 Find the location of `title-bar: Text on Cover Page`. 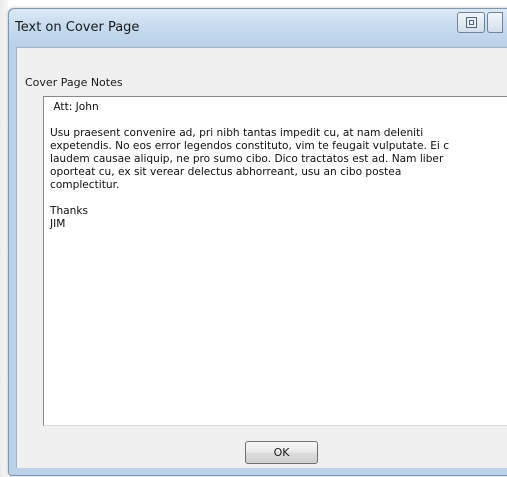

title-bar: Text on Cover Page is located at coordinates (258, 28).